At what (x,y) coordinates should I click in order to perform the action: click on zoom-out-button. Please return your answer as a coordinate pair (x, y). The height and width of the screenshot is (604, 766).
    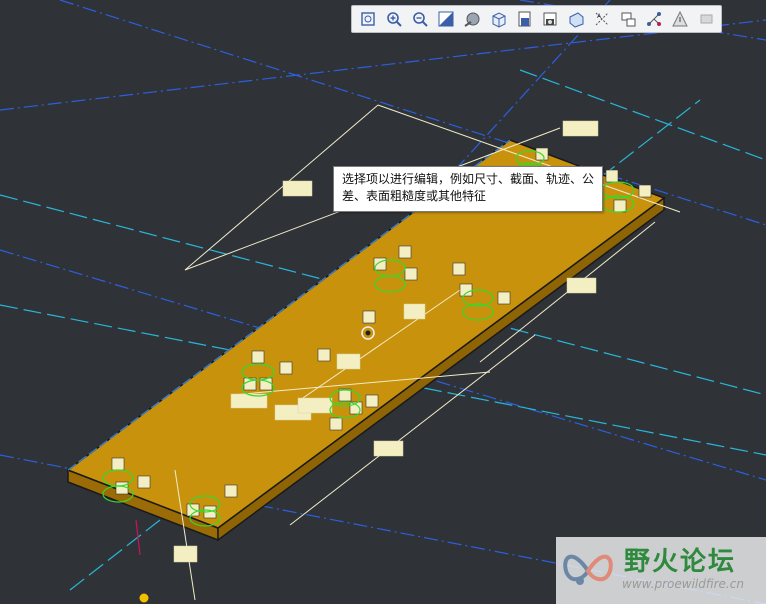
    Looking at the image, I should click on (420, 19).